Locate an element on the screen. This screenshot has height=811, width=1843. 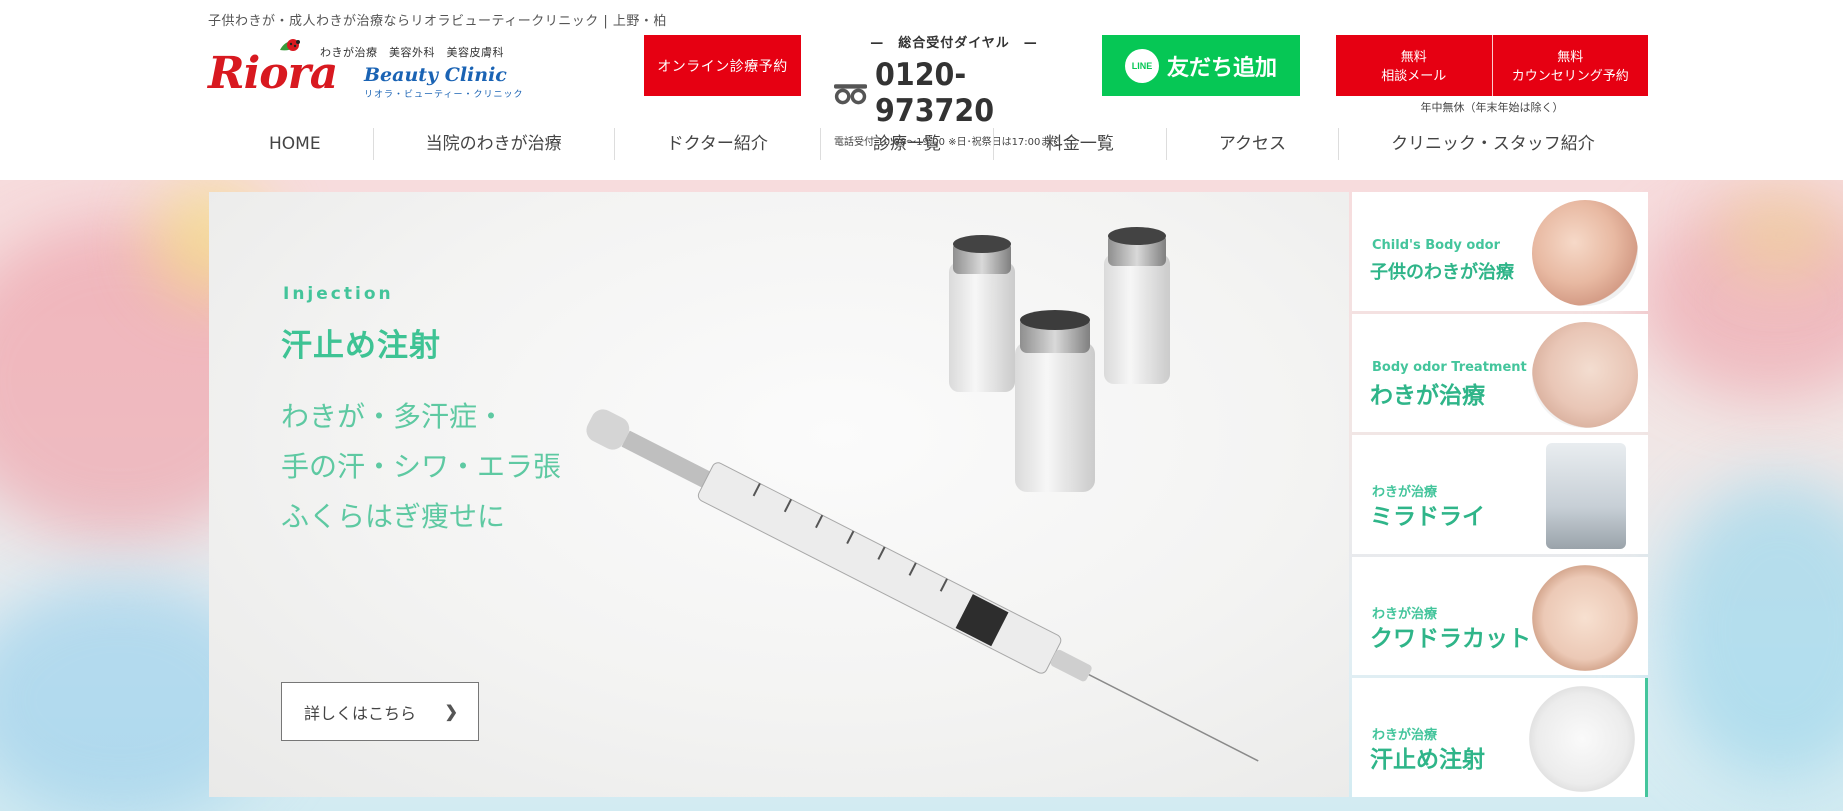
slide-body-line: ふくらはぎ痩せに is located at coordinates (393, 516).